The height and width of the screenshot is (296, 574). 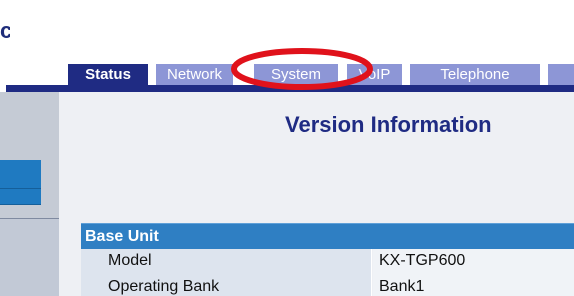 I want to click on tab-network: Network, so click(x=194, y=74).